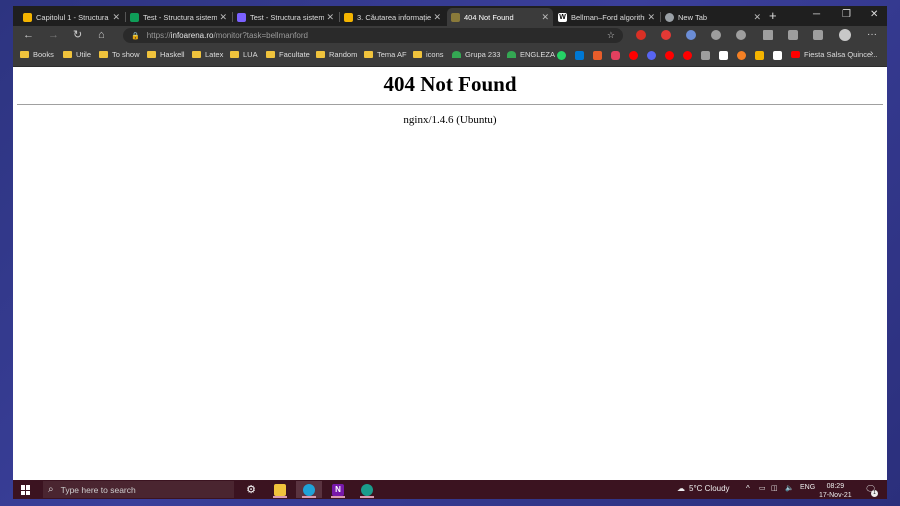  I want to click on back-button: ←, so click(28, 35).